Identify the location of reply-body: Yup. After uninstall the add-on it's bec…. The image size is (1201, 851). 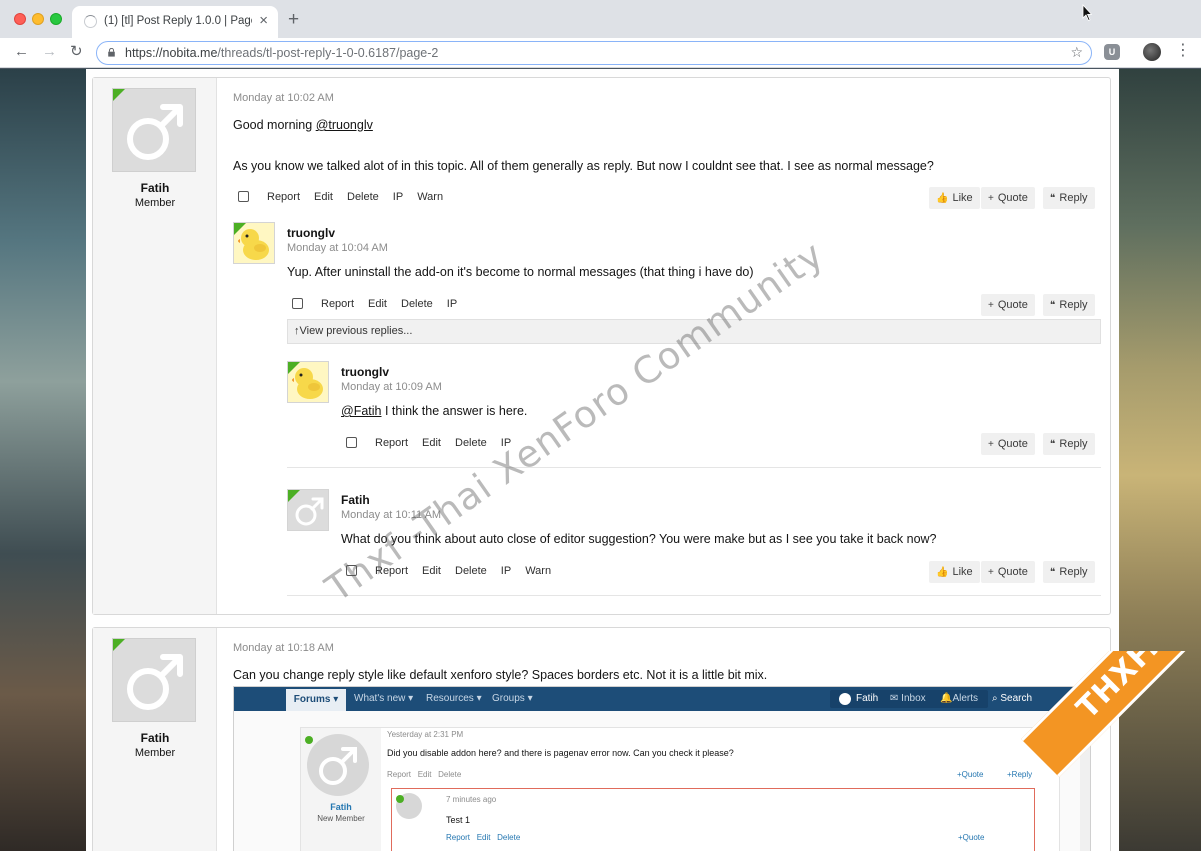
(520, 272).